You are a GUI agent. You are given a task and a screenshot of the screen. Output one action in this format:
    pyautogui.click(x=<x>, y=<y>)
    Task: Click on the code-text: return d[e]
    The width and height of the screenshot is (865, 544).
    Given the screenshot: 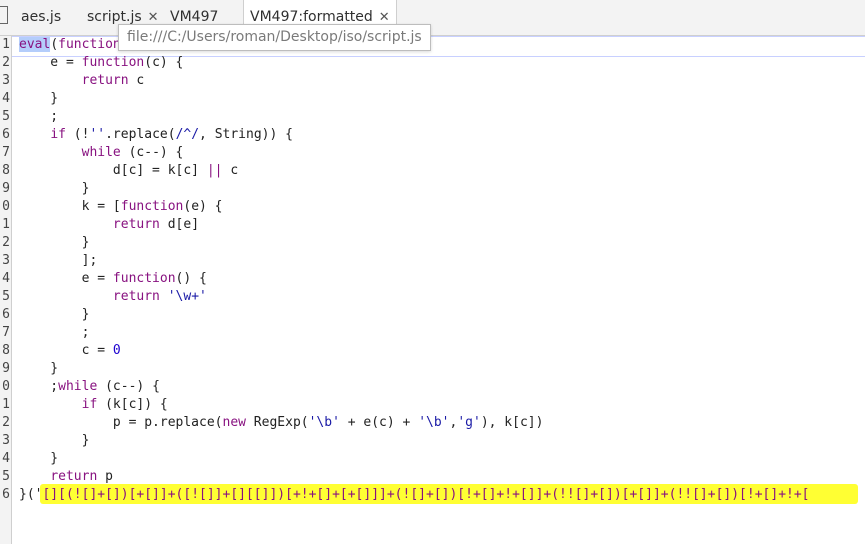 What is the action you would take?
    pyautogui.click(x=156, y=224)
    